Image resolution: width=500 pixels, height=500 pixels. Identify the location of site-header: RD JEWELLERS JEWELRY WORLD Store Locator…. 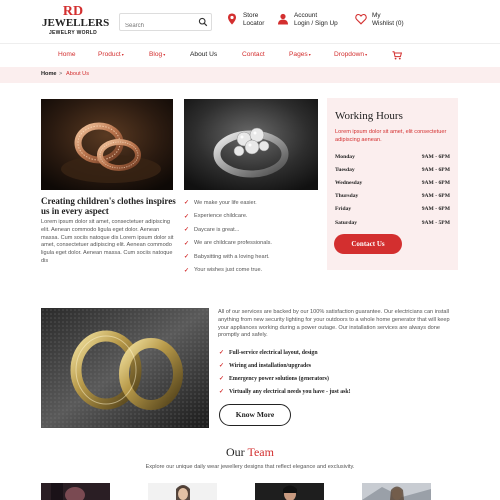
(250, 22).